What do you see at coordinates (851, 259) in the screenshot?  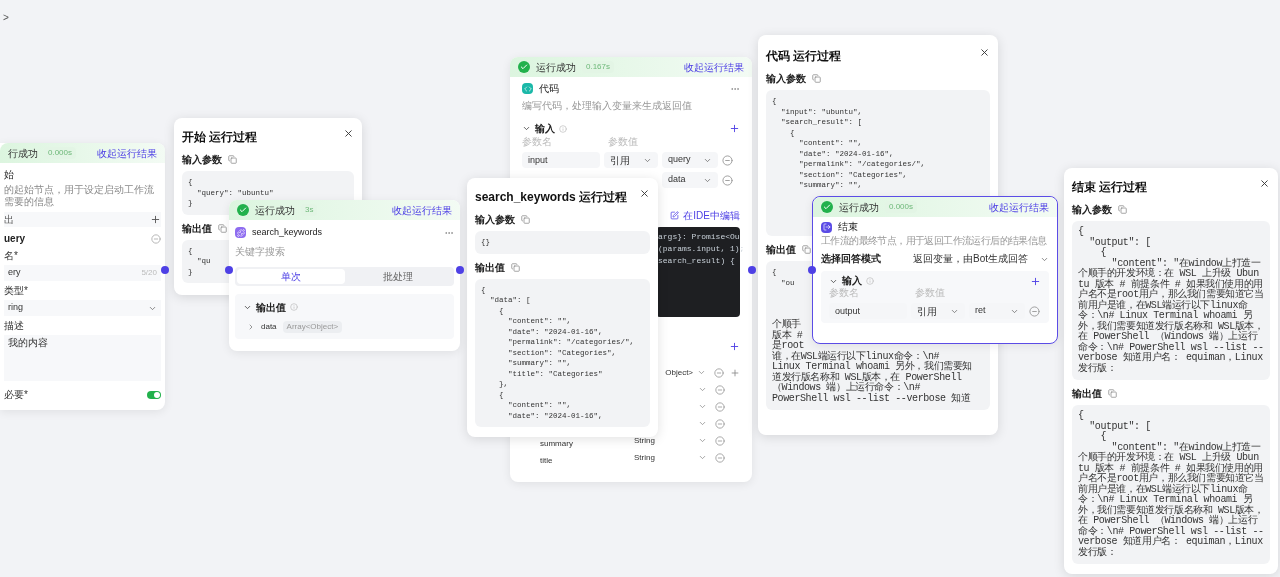 I see `field-label: 选择回答模式` at bounding box center [851, 259].